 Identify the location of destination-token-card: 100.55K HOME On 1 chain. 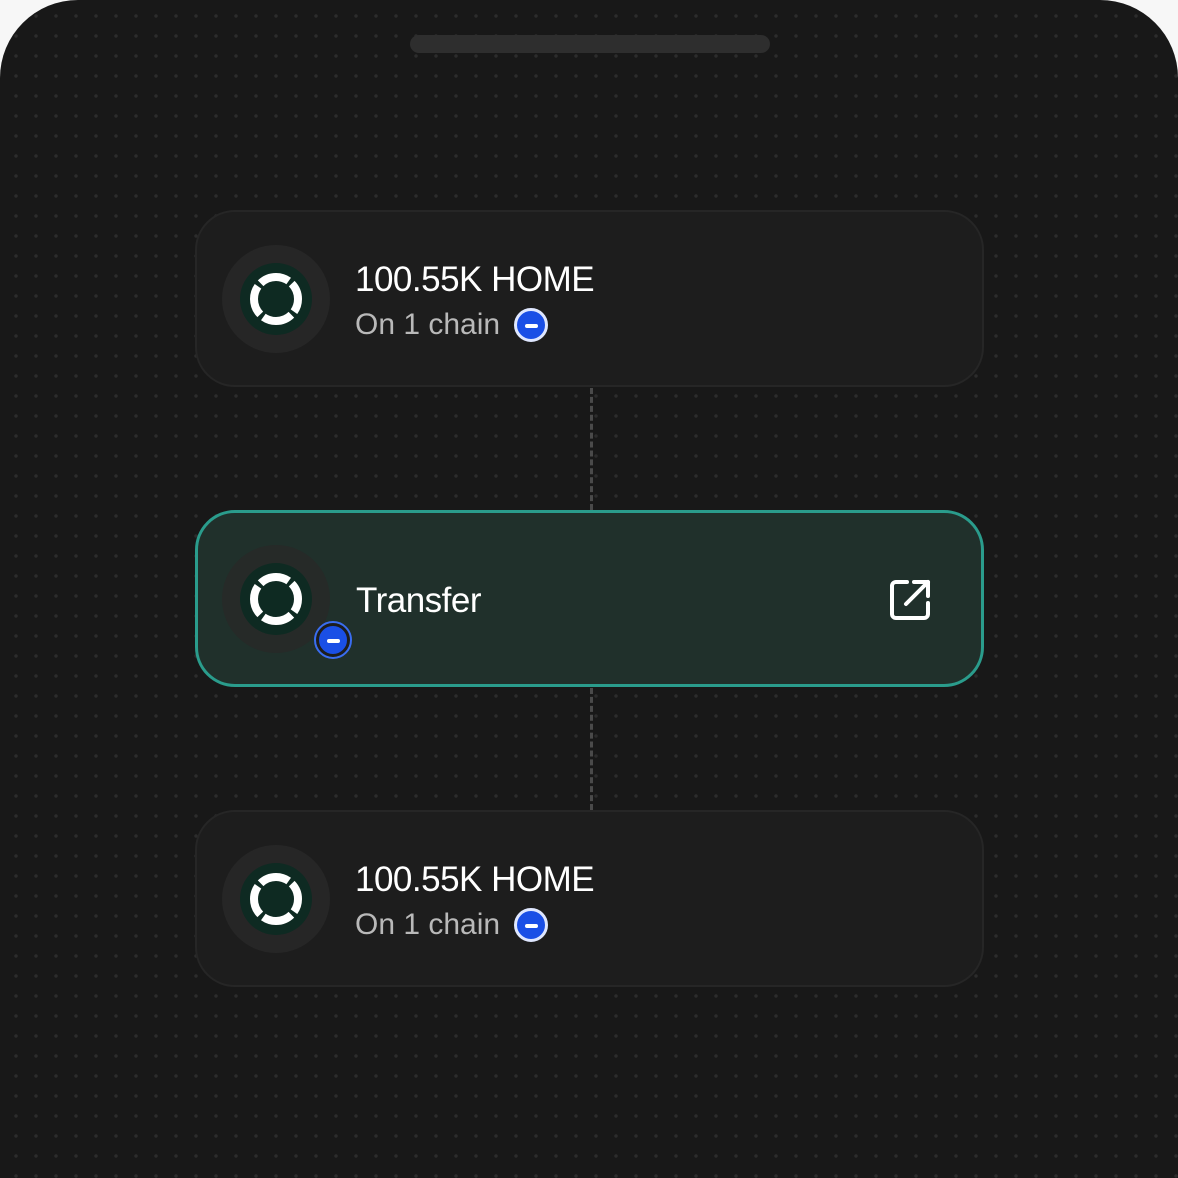
(589, 898).